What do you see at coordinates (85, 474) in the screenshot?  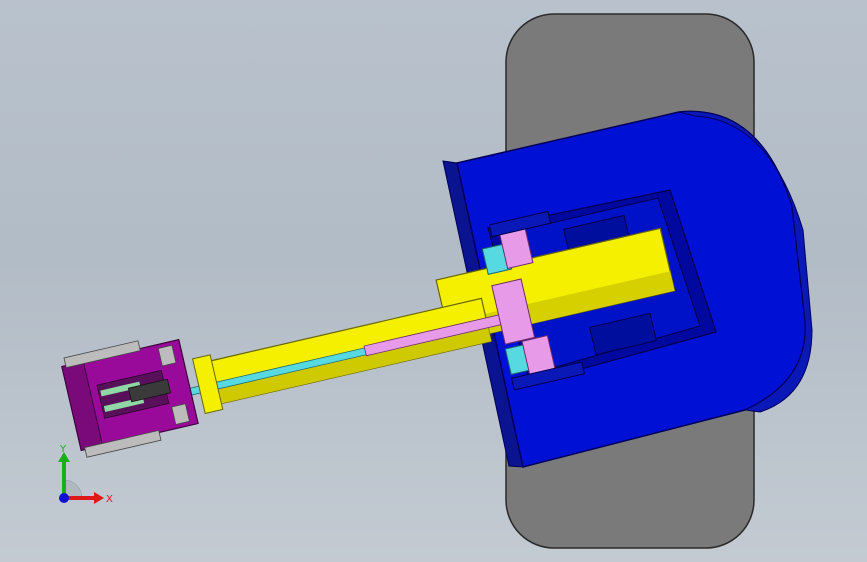 I see `view-orientation-triad-icon: Y X` at bounding box center [85, 474].